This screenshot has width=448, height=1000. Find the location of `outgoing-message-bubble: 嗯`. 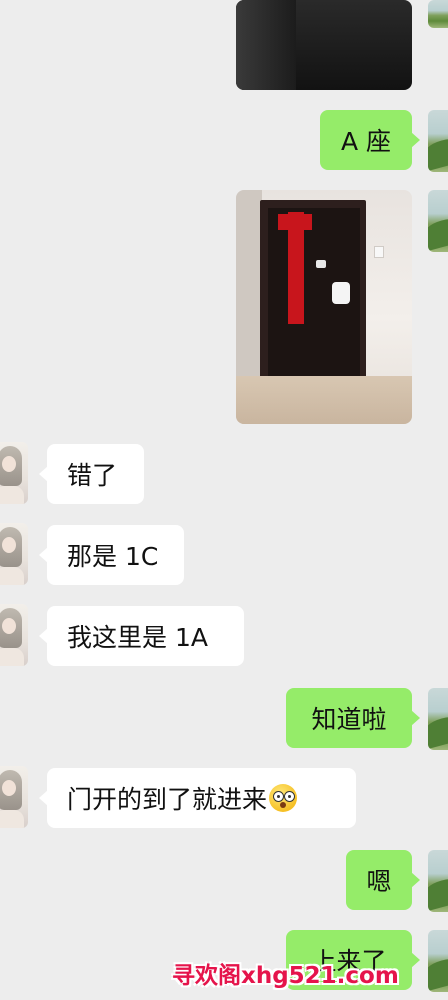

outgoing-message-bubble: 嗯 is located at coordinates (383, 880).